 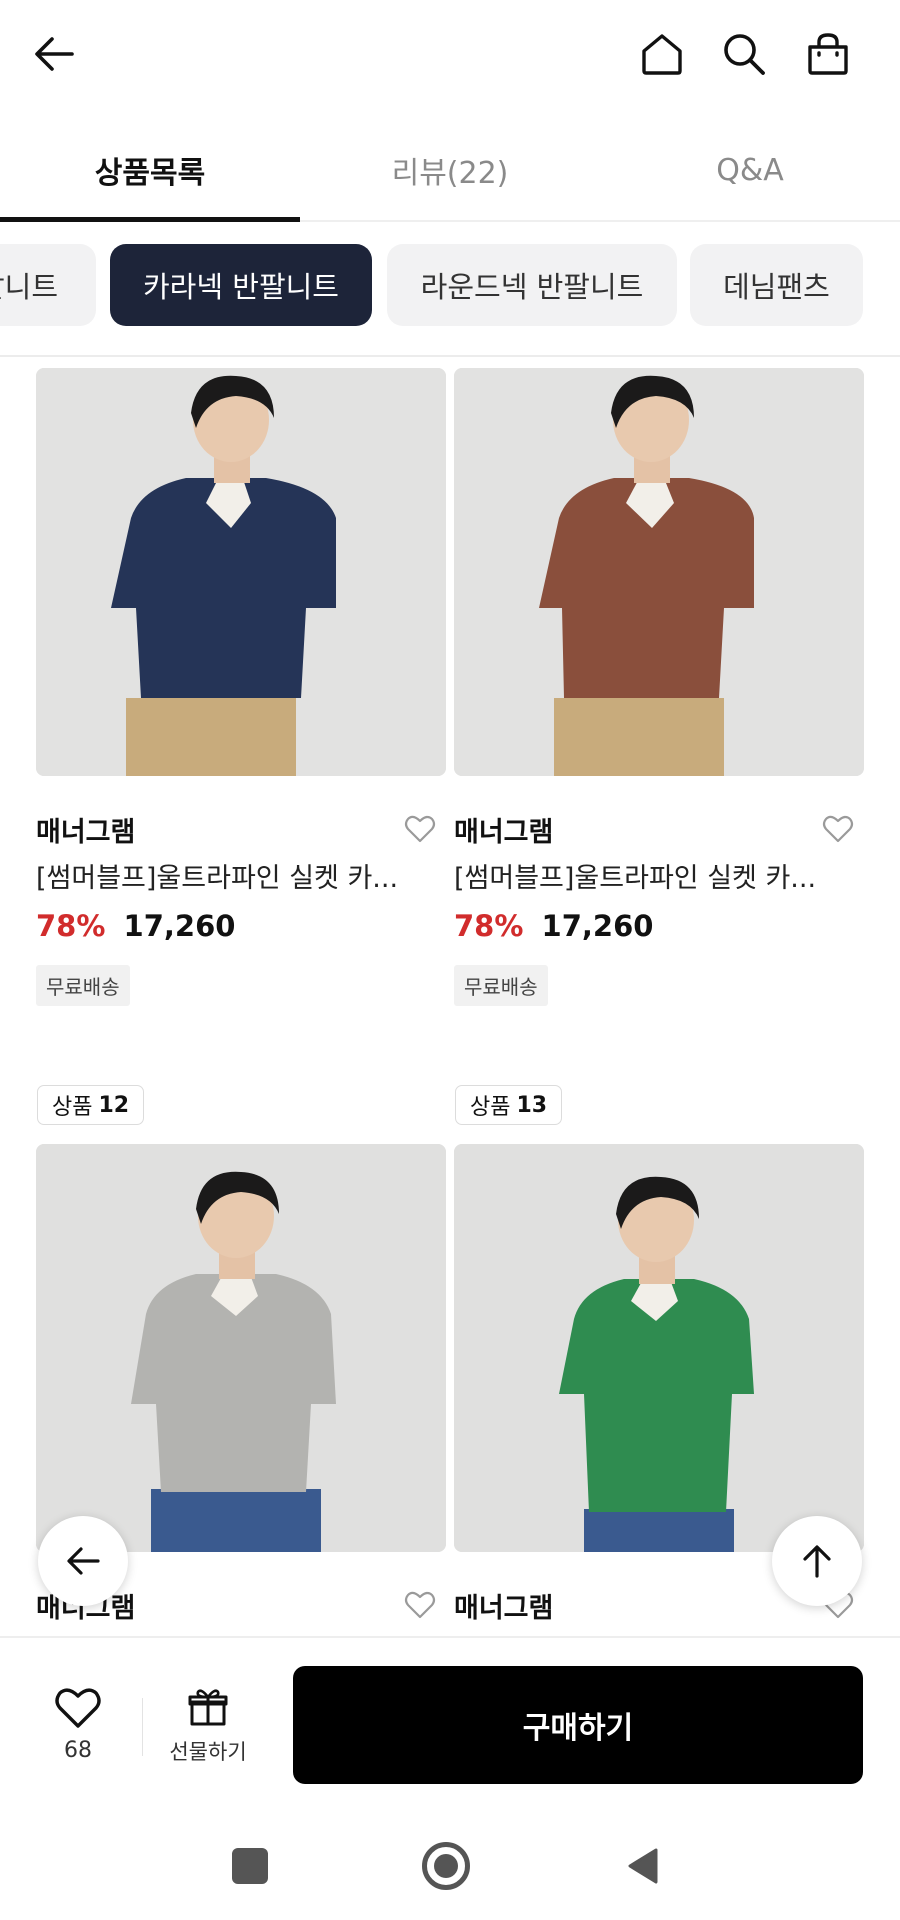 I want to click on like-count: 68, so click(x=78, y=1750).